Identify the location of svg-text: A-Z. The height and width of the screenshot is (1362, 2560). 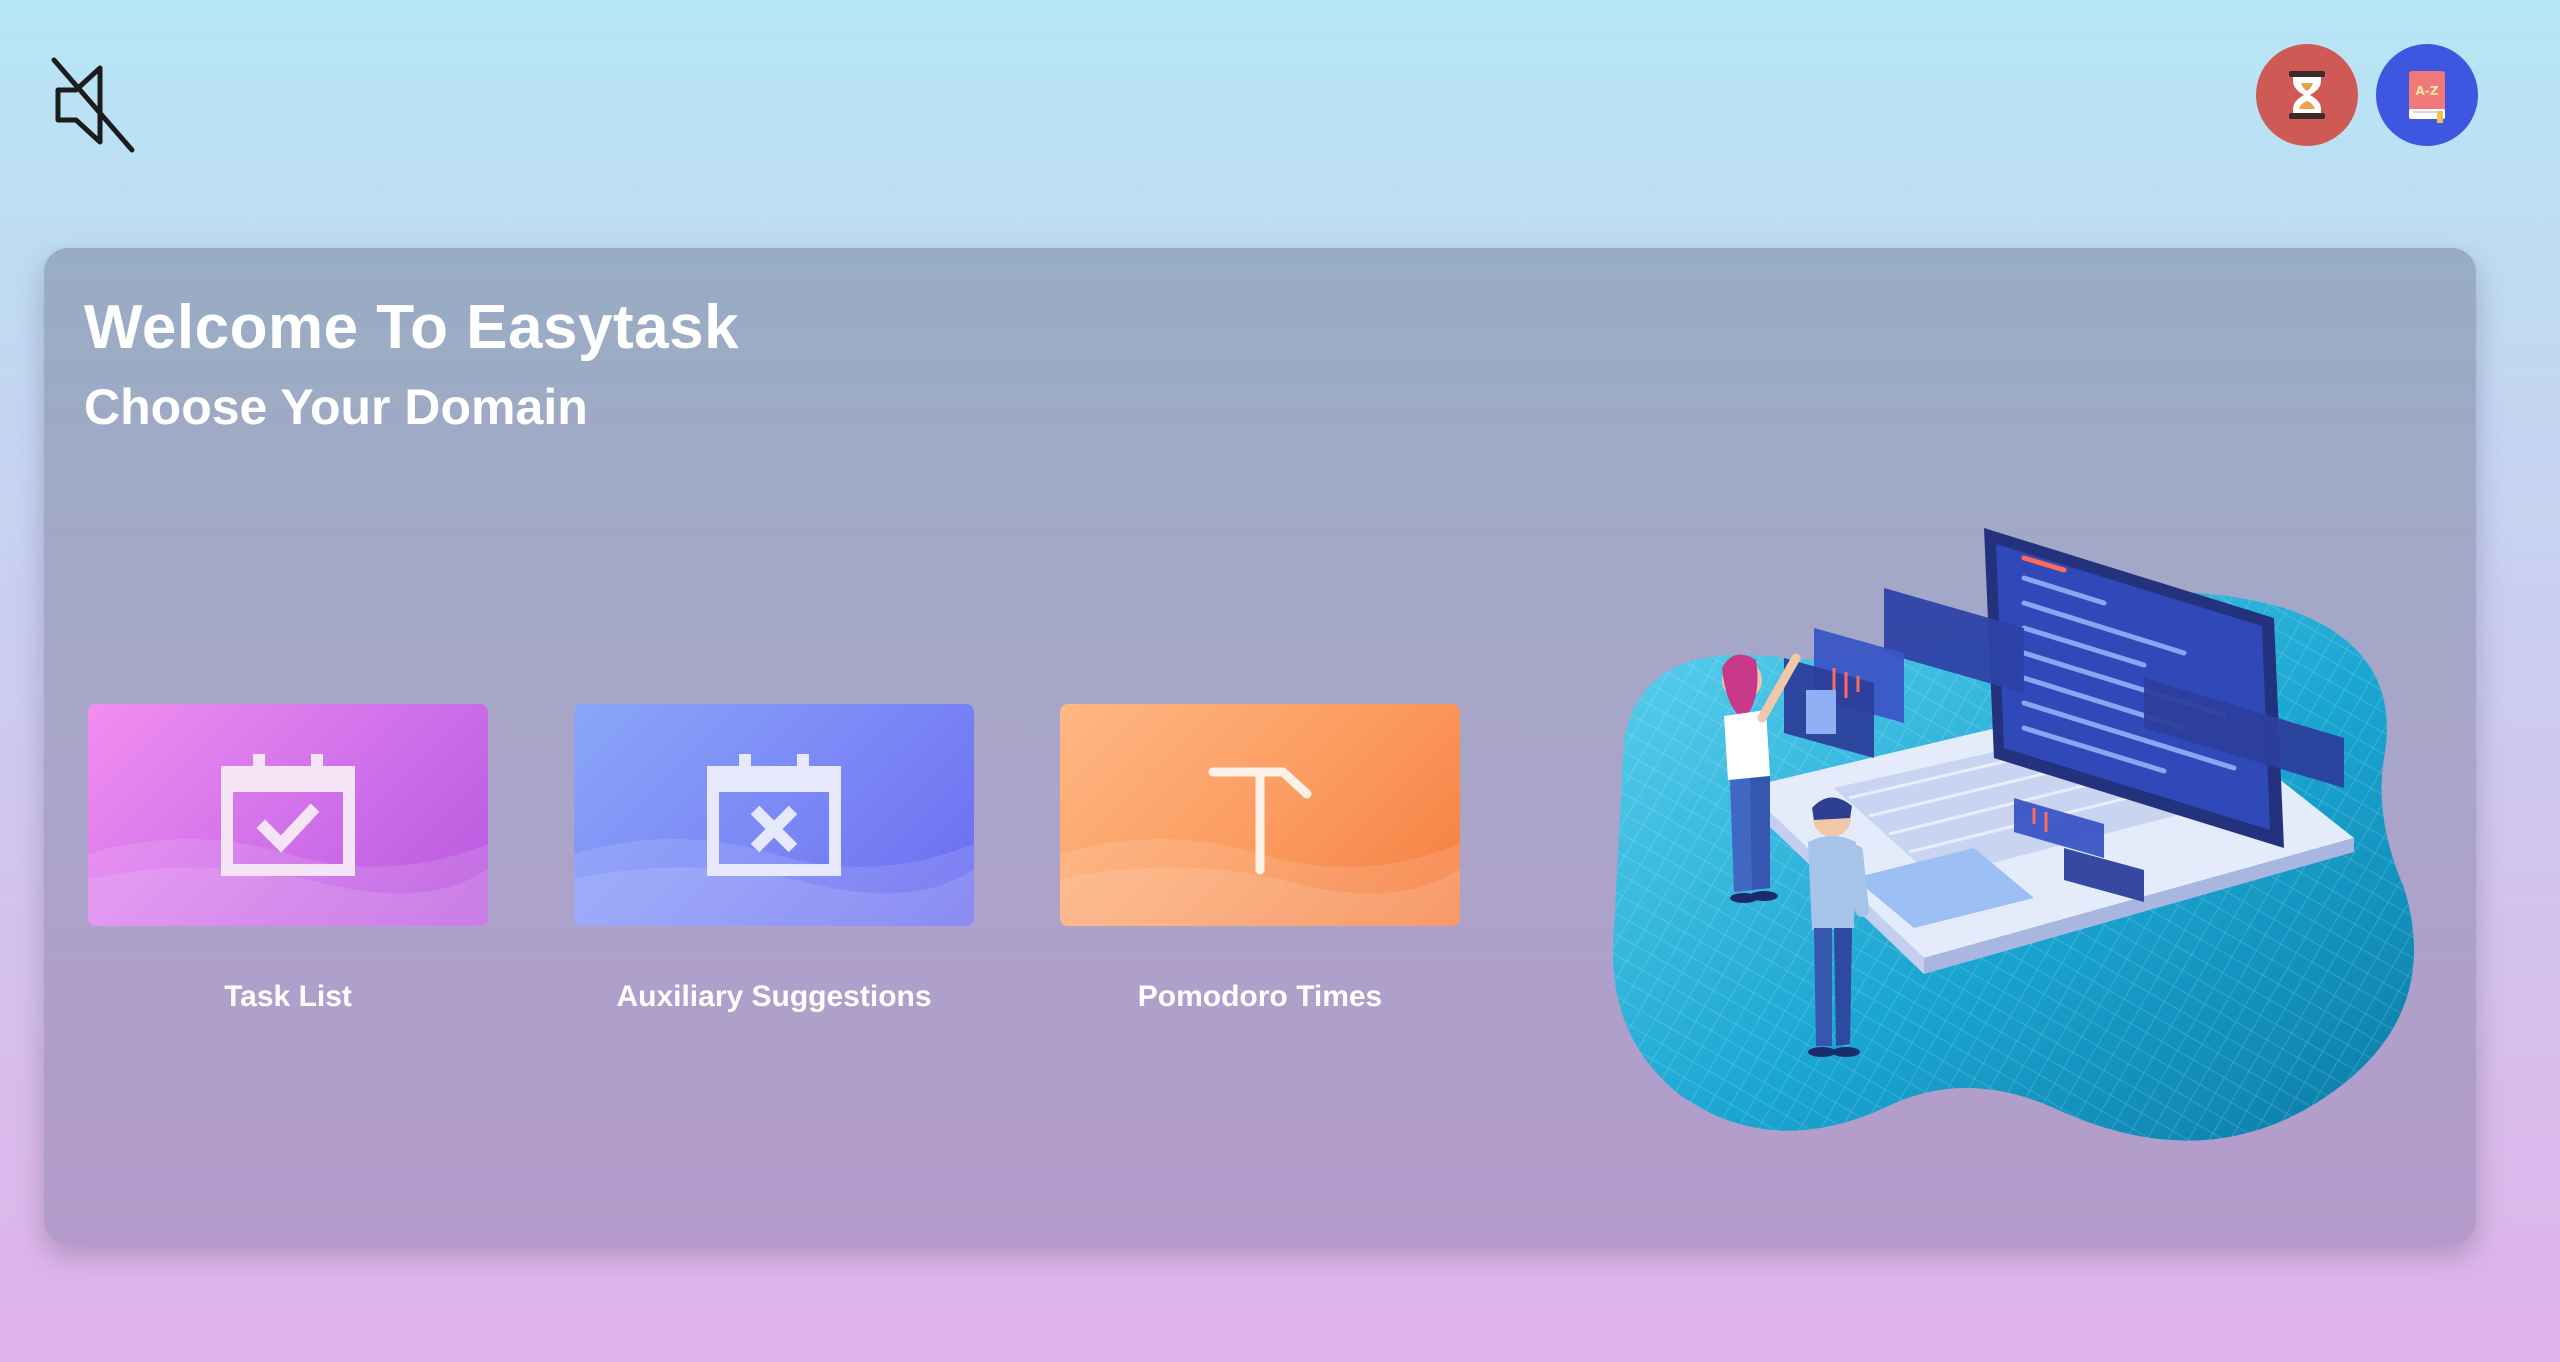
(2427, 91).